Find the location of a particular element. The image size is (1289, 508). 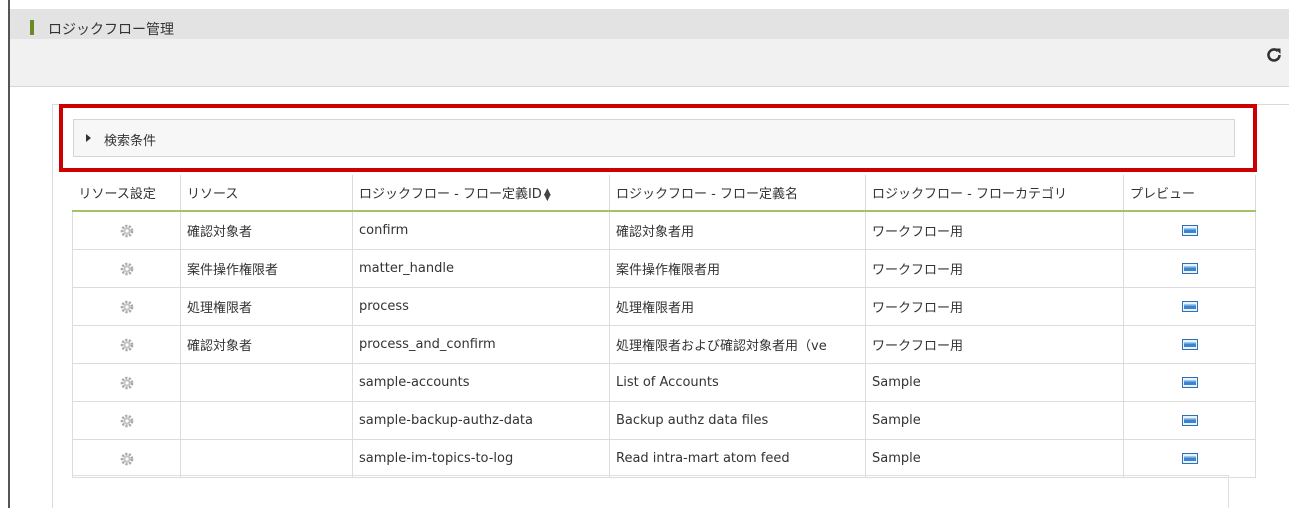

refresh-icon is located at coordinates (1274, 55).